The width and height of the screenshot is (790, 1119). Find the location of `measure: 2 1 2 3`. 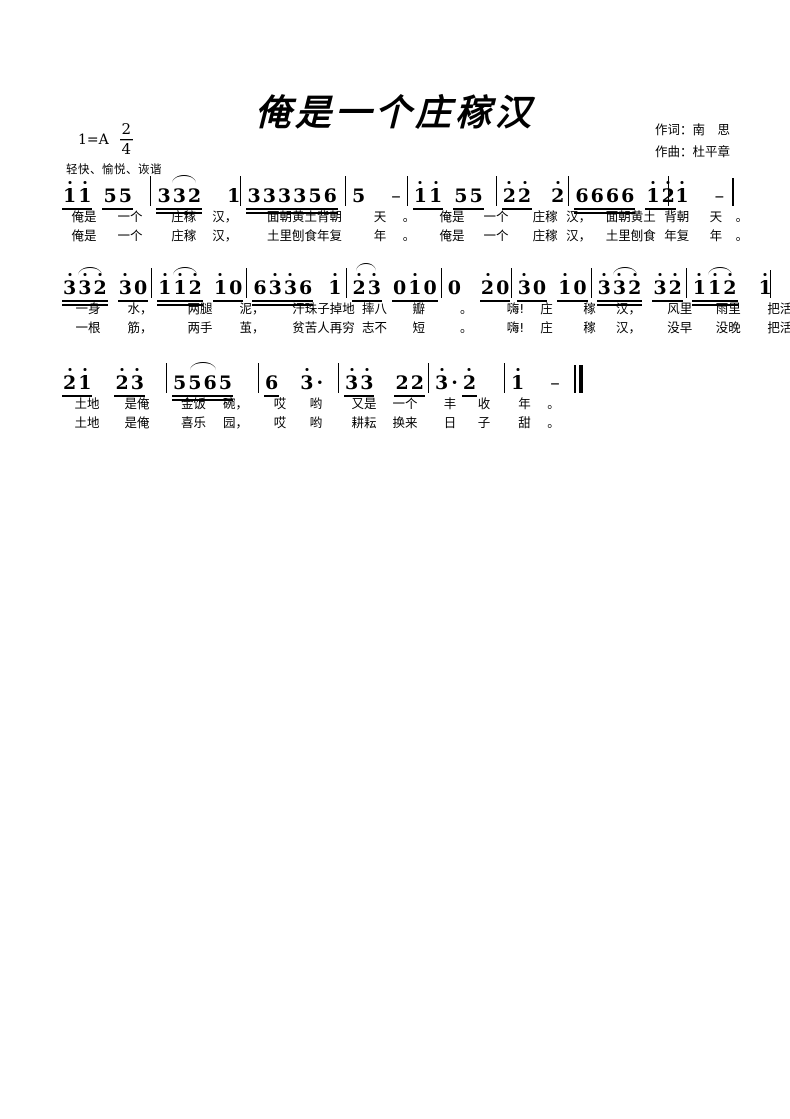

measure: 2 1 2 3 is located at coordinates (114, 380).